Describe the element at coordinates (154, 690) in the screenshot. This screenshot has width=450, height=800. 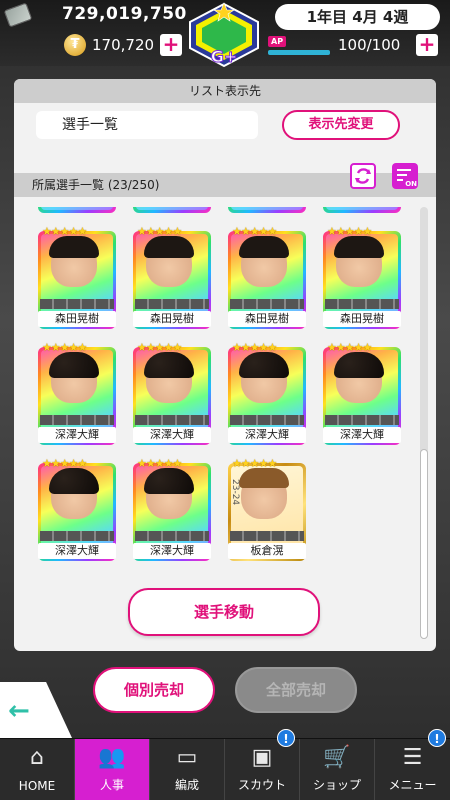
I see `individual-sell-button: 個別売却` at that location.